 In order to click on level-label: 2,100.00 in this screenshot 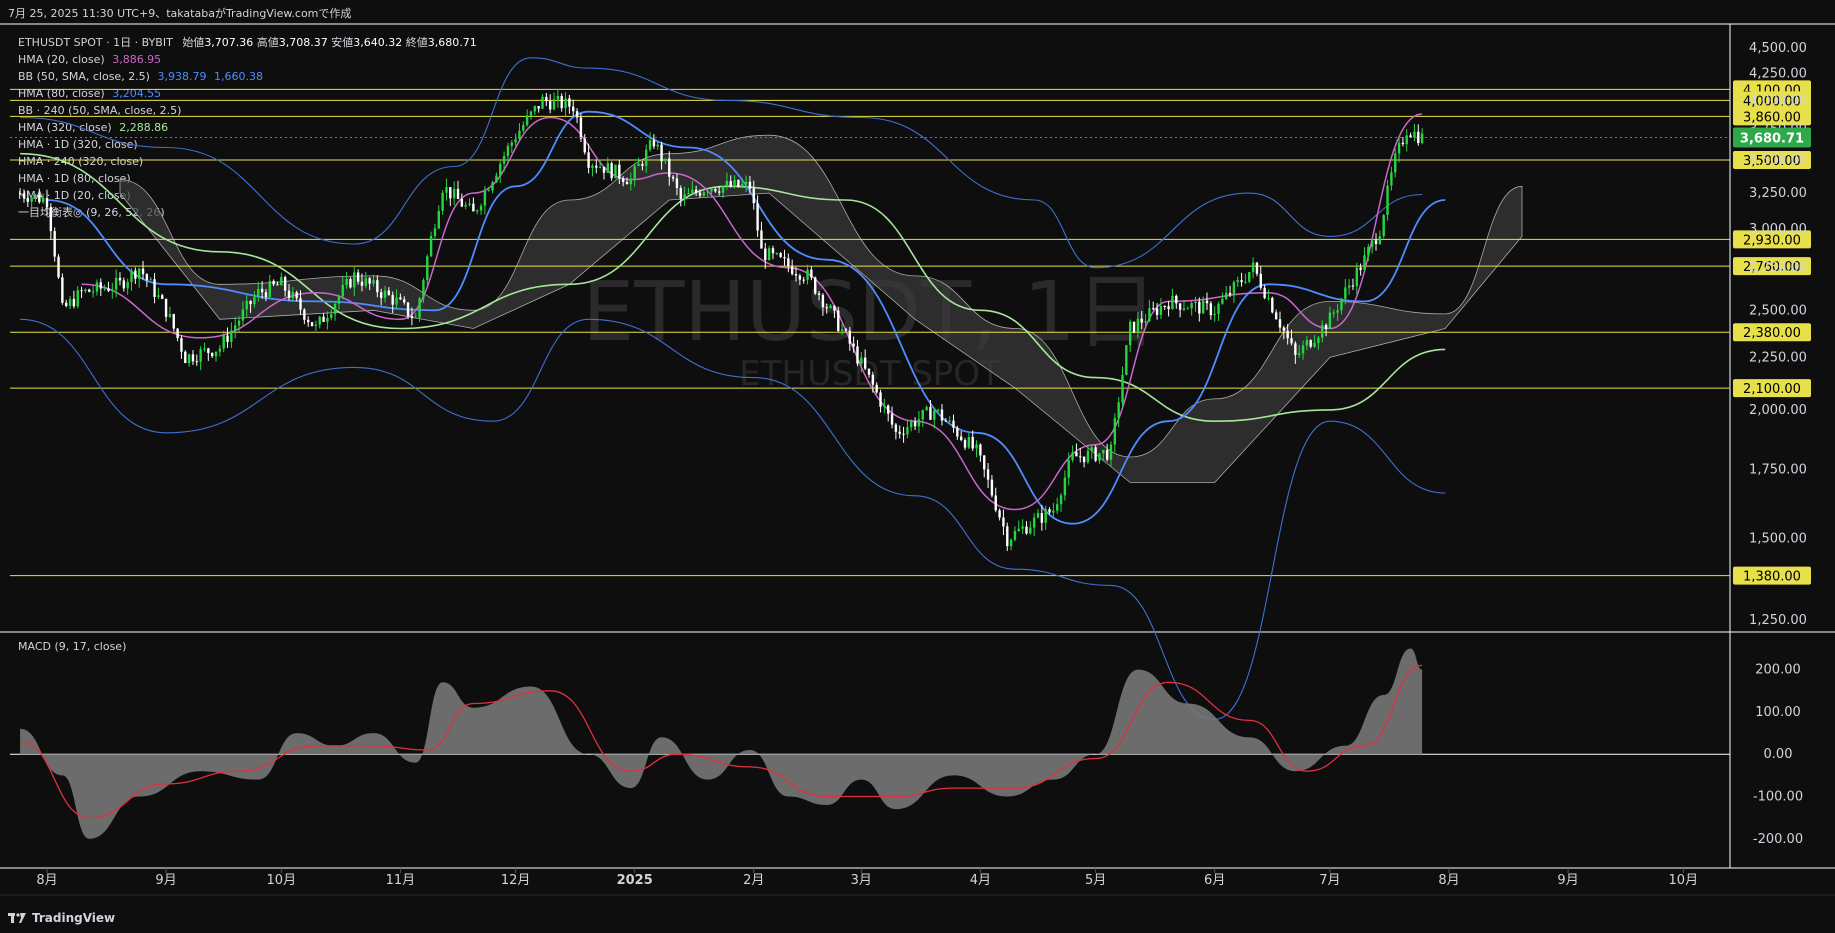, I will do `click(1772, 389)`.